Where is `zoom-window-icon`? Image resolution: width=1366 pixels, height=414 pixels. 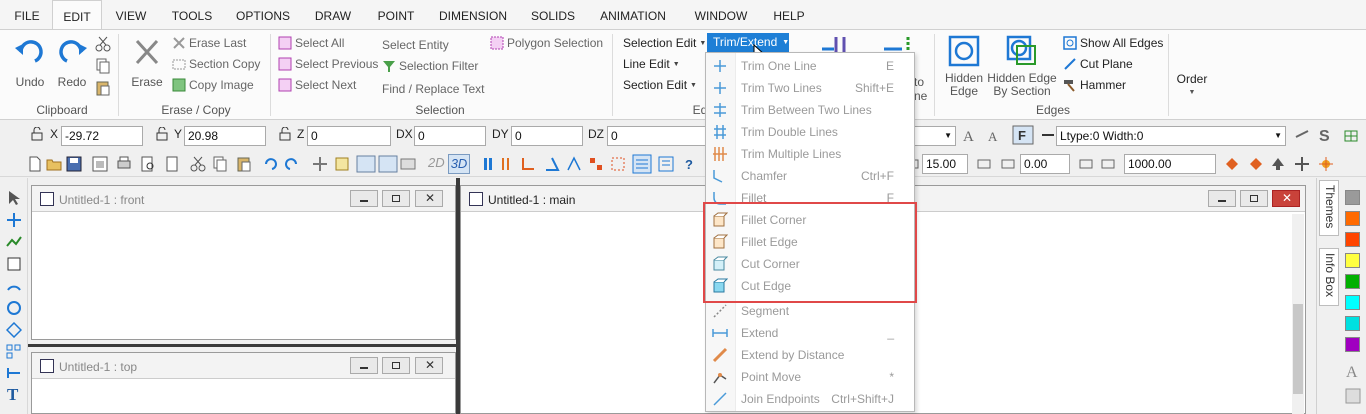
zoom-window-icon is located at coordinates (342, 164).